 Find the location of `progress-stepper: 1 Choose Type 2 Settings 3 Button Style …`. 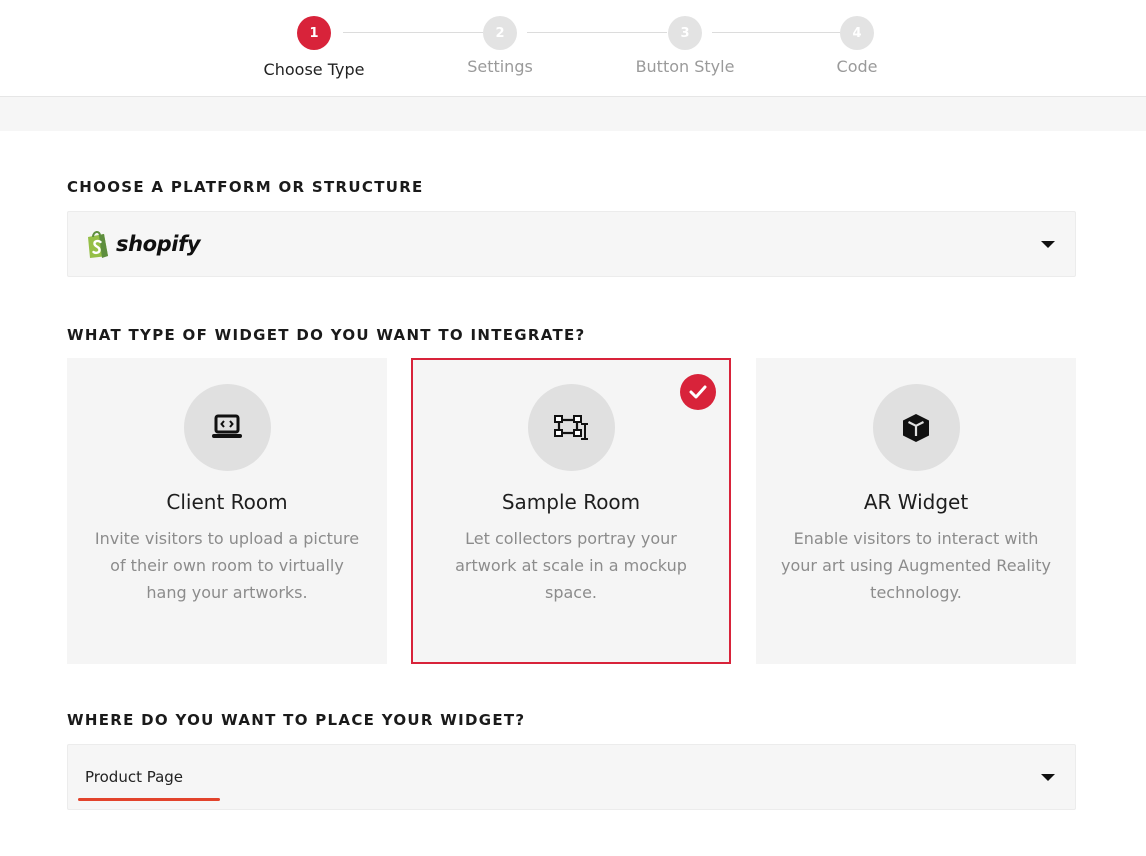

progress-stepper: 1 Choose Type 2 Settings 3 Button Style … is located at coordinates (573, 48).